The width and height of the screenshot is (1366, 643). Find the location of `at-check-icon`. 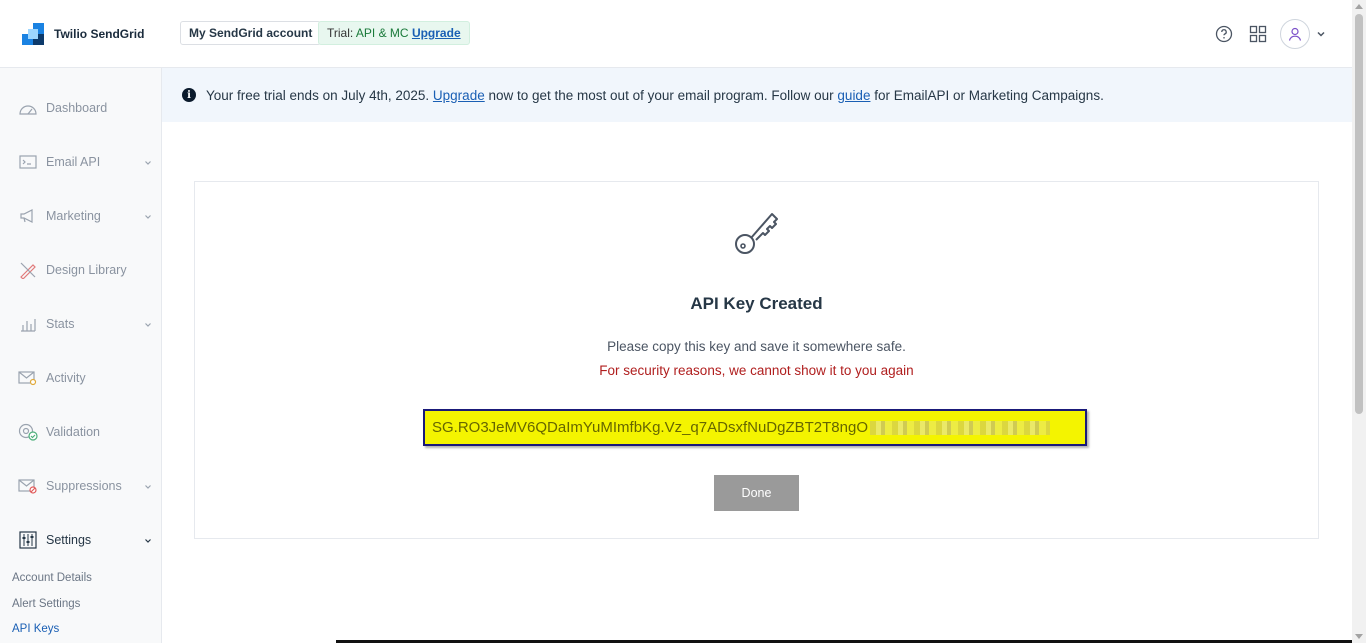

at-check-icon is located at coordinates (28, 432).